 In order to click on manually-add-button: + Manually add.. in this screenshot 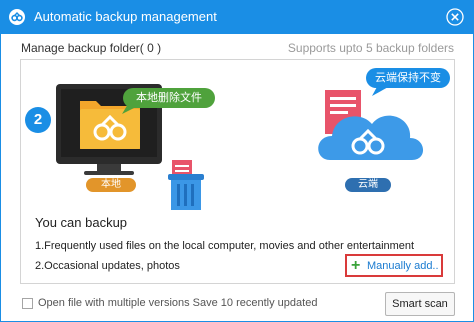, I will do `click(394, 265)`.